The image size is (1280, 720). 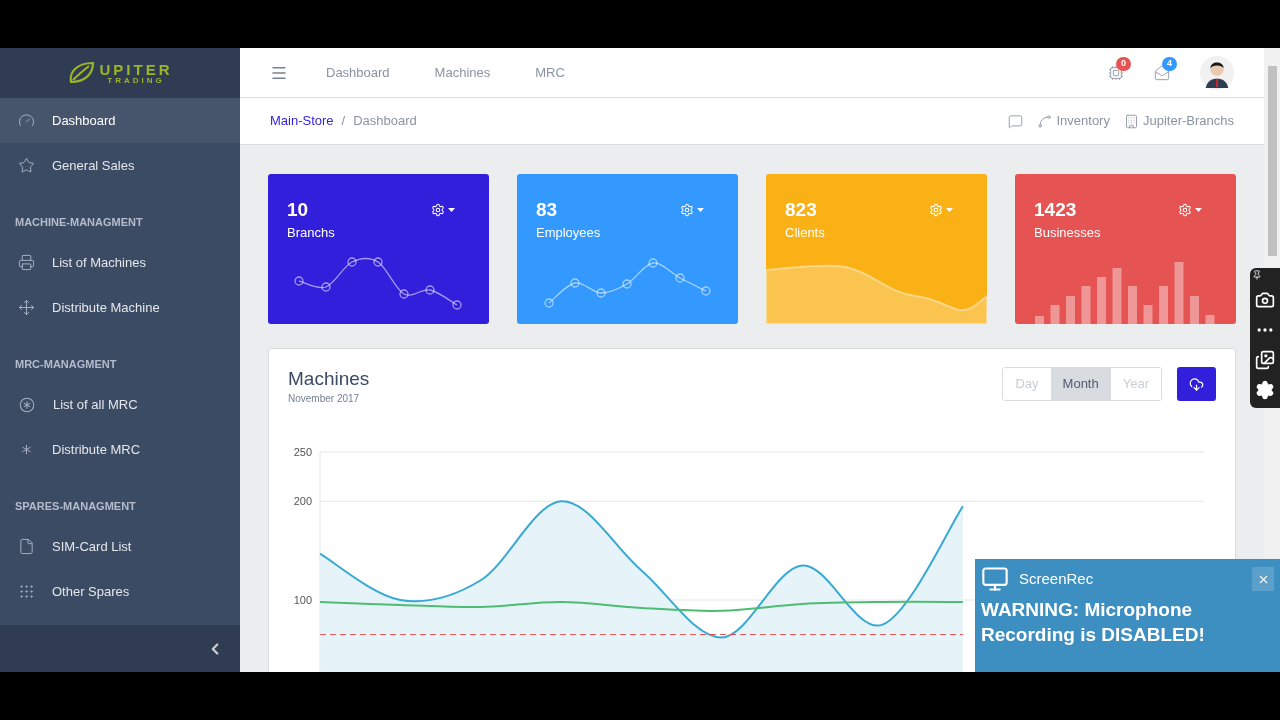 I want to click on y-tick-label: 200, so click(x=302, y=501).